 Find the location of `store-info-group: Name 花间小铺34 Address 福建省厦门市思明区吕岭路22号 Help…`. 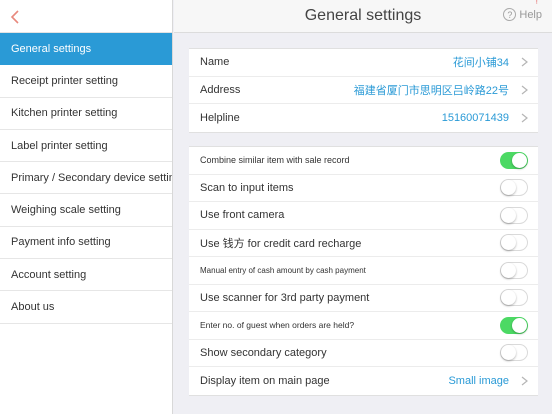

store-info-group: Name 花间小铺34 Address 福建省厦门市思明区吕岭路22号 Help… is located at coordinates (363, 90).